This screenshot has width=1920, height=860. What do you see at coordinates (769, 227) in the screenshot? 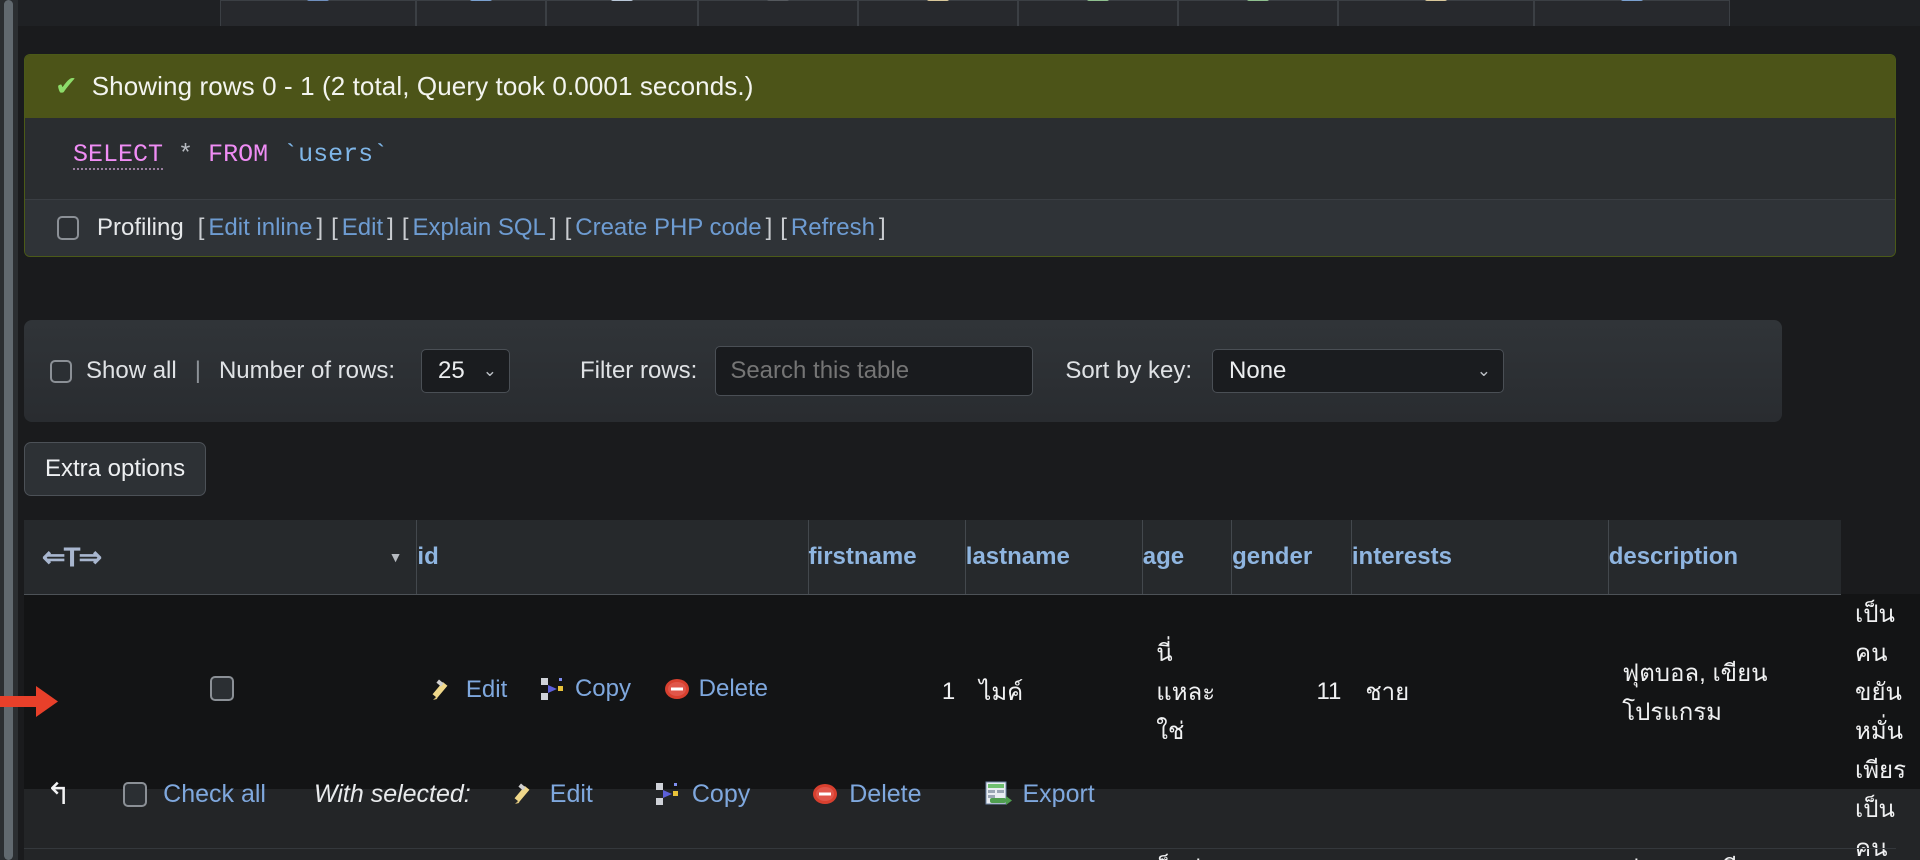
I see `bracket-close-4: ]` at bounding box center [769, 227].